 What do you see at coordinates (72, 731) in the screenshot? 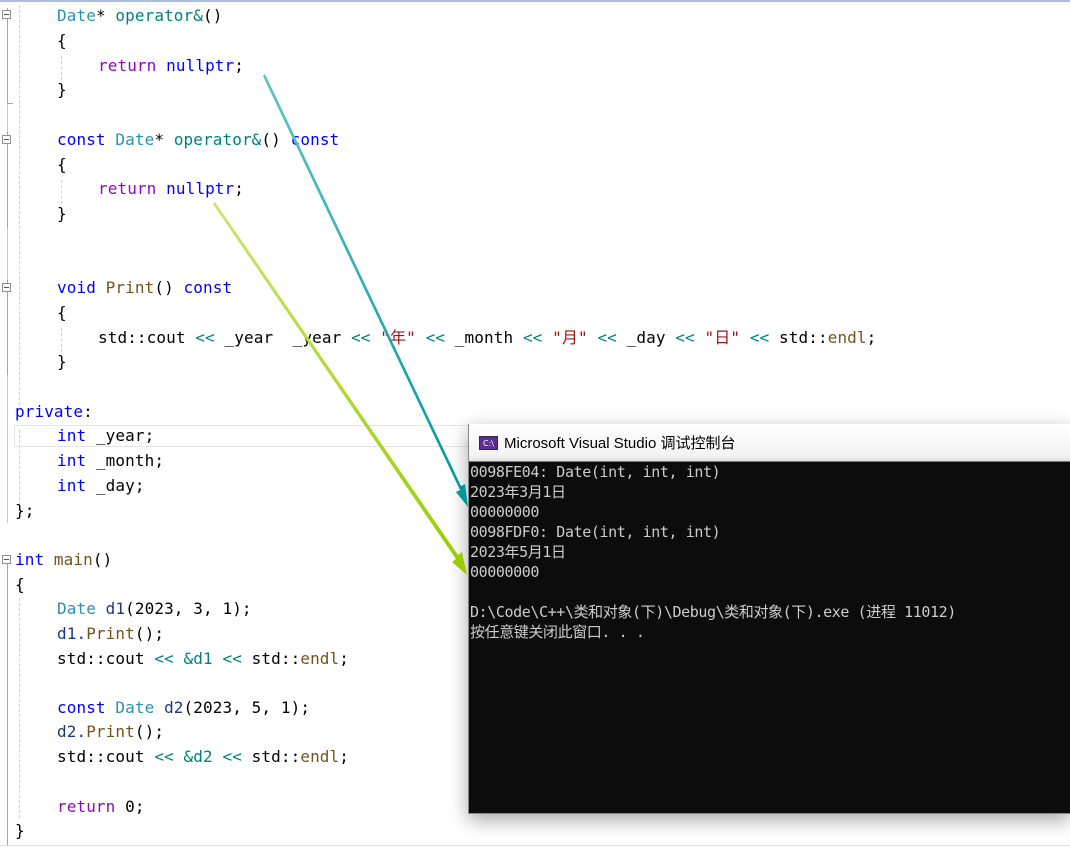
I see `token-variable: d2.` at bounding box center [72, 731].